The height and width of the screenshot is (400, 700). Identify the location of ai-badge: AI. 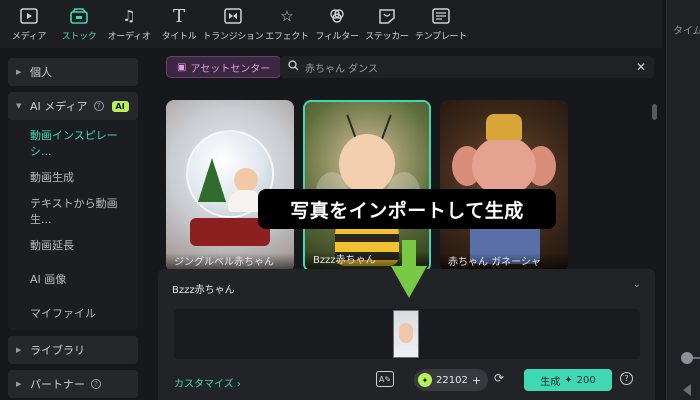
(120, 106).